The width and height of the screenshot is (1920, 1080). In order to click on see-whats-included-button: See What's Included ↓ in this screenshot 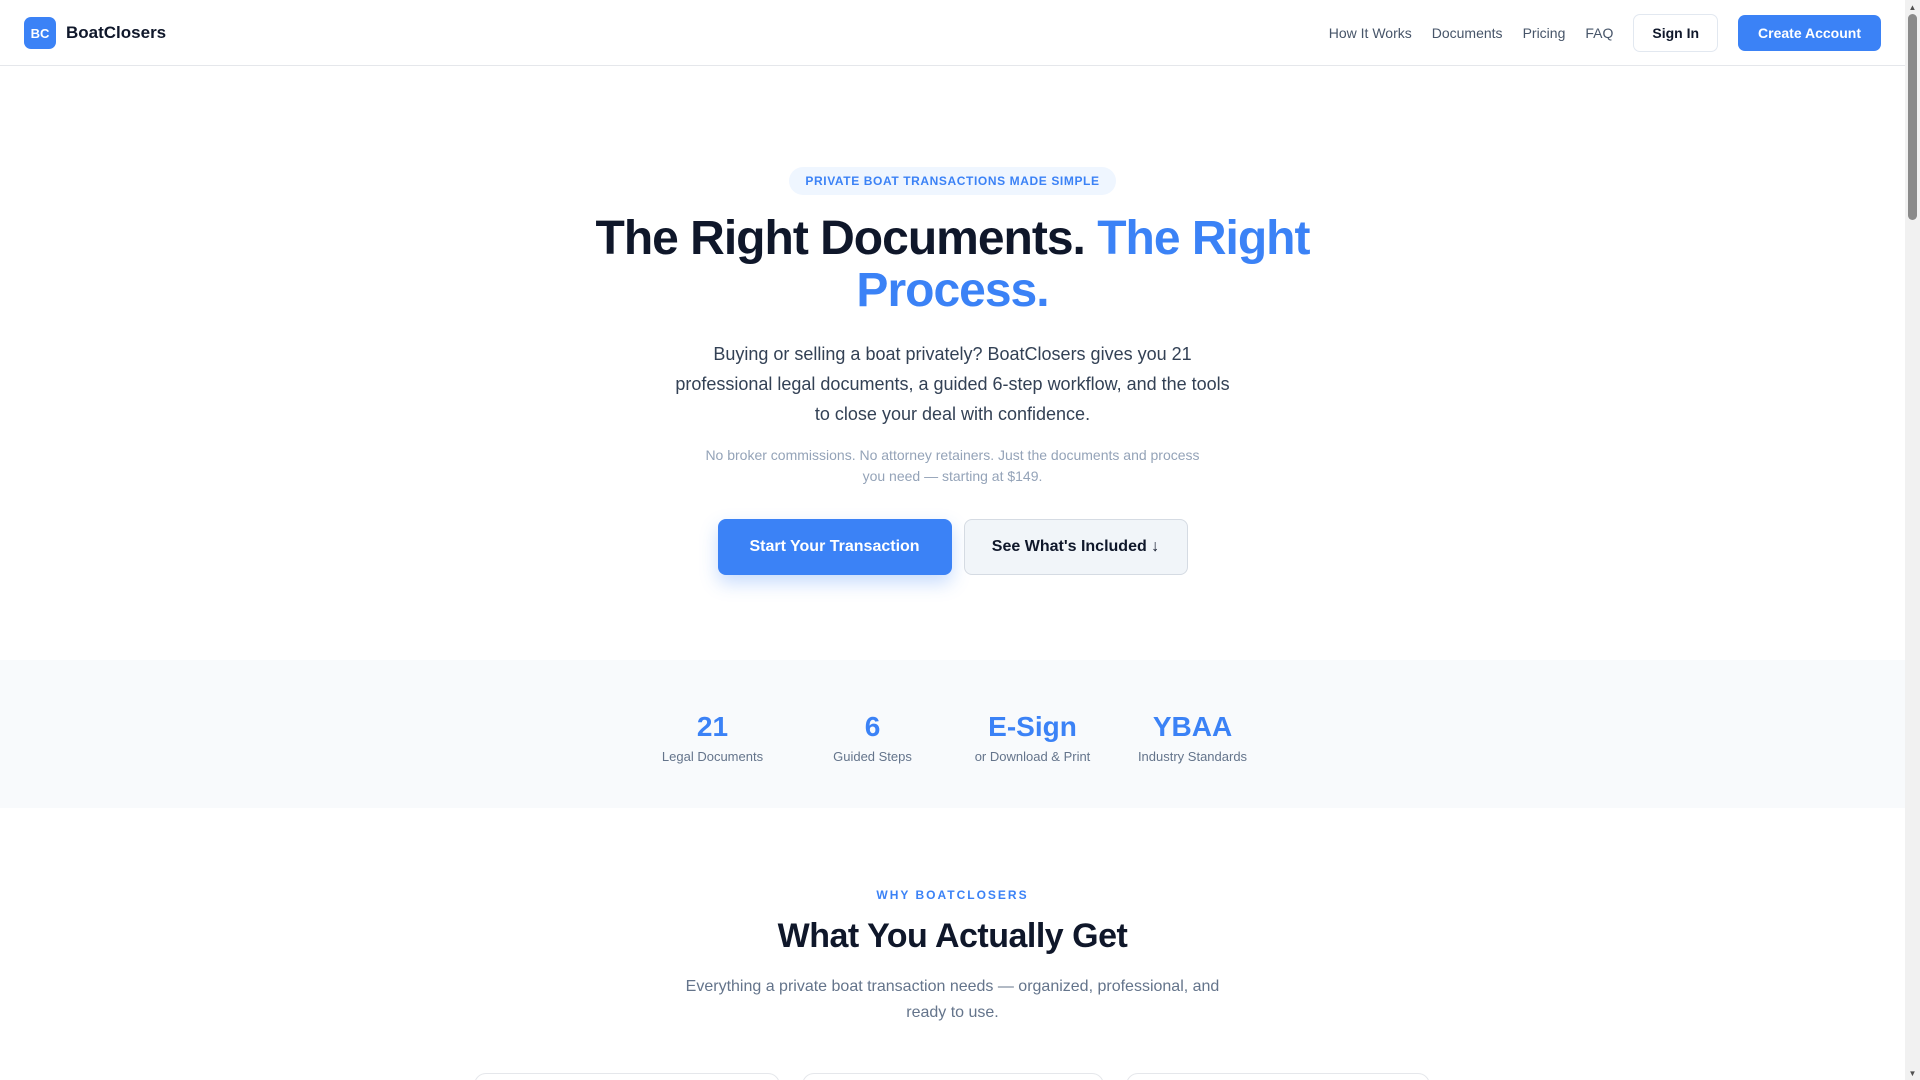, I will do `click(1075, 547)`.